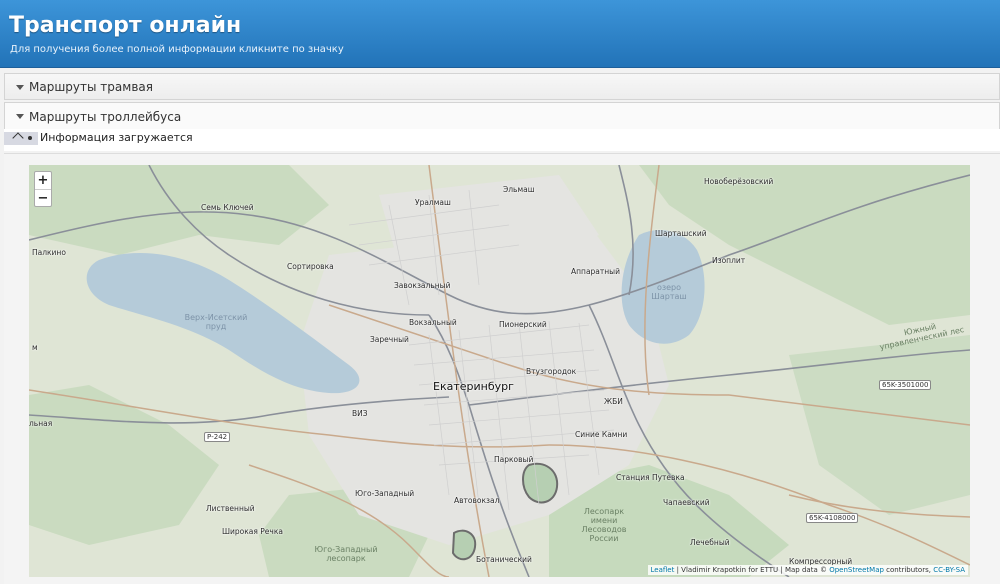 This screenshot has height=584, width=1000. What do you see at coordinates (949, 570) in the screenshot?
I see `license-link: CC-BY-SA` at bounding box center [949, 570].